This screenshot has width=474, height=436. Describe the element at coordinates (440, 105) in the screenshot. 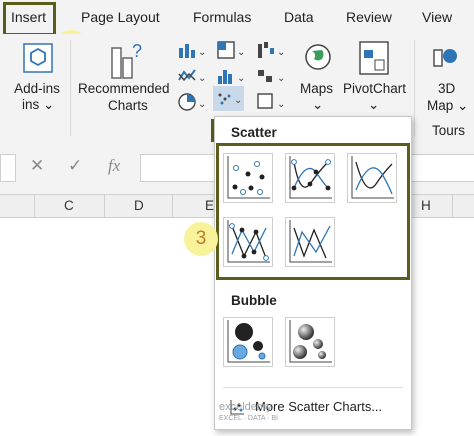

I see `3d-map-label-text: Map` at that location.